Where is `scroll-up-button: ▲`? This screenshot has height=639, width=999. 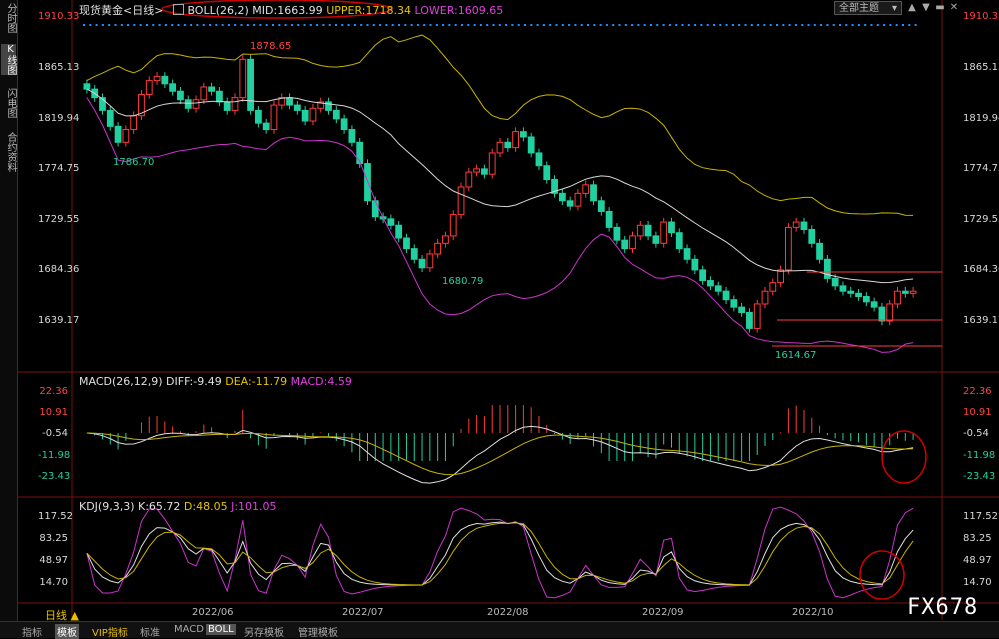
scroll-up-button: ▲ is located at coordinates (912, 8).